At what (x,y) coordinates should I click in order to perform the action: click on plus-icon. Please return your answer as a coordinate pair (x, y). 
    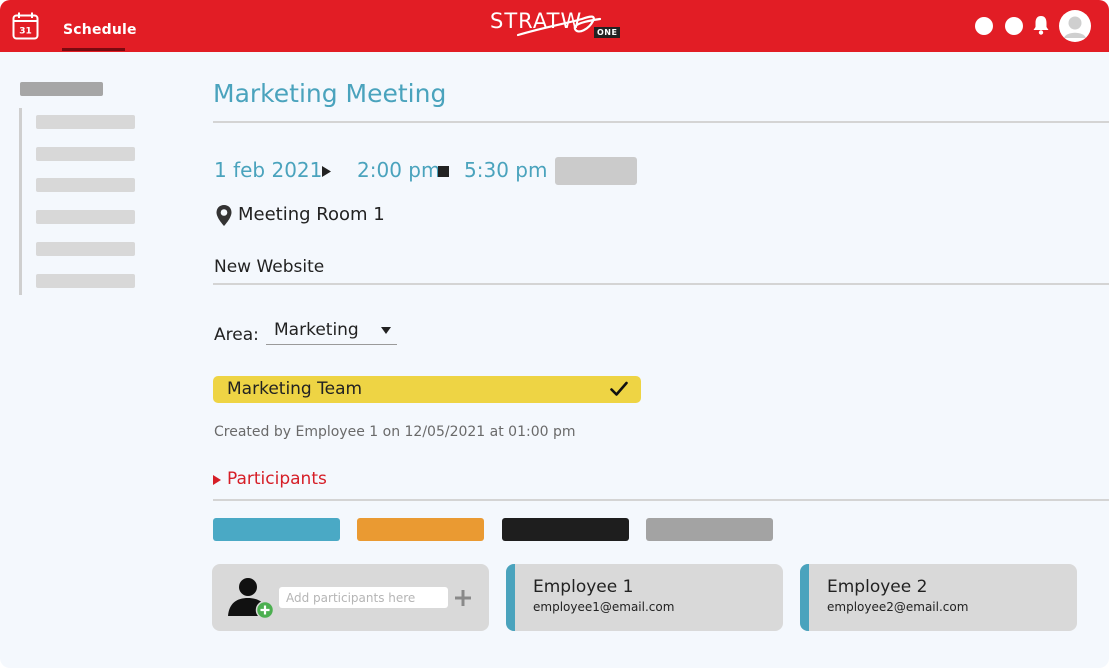
    Looking at the image, I should click on (463, 598).